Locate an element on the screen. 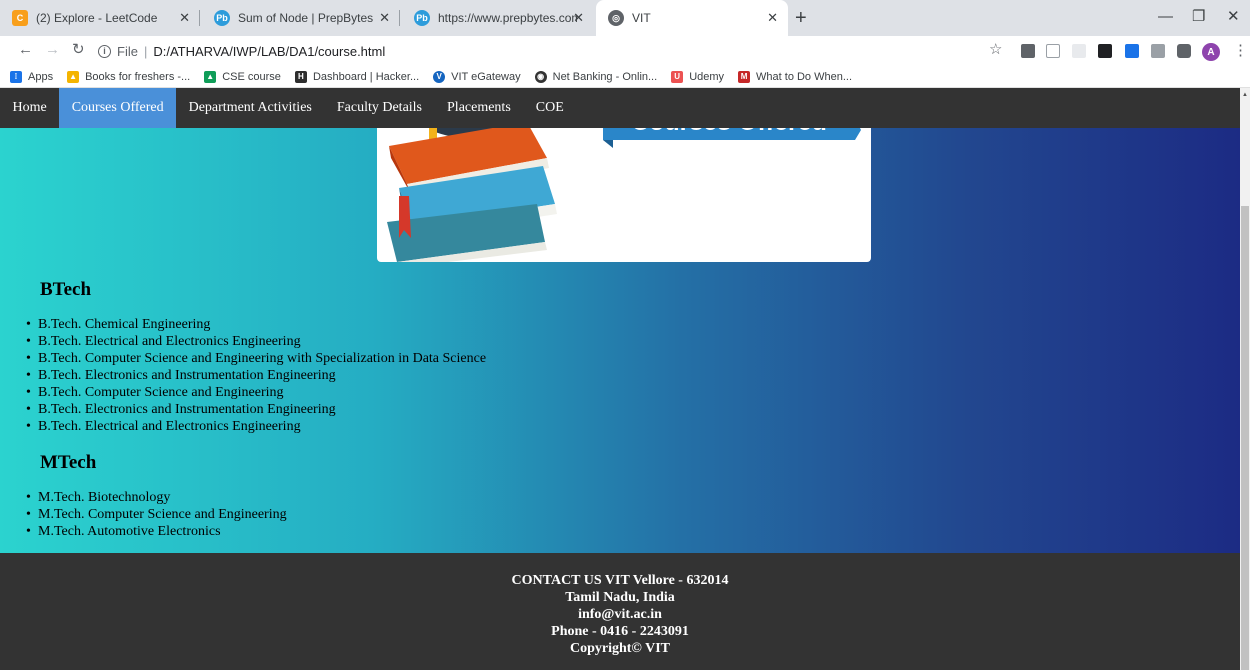 The height and width of the screenshot is (670, 1250). vit-icon: V is located at coordinates (439, 76).